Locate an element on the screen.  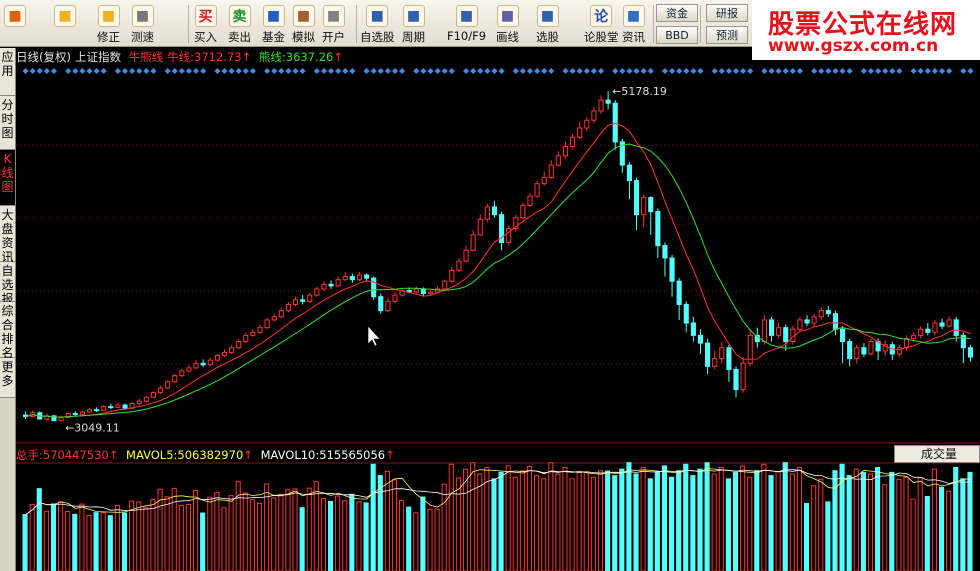
low-label: ←3049.11 is located at coordinates (92, 427).